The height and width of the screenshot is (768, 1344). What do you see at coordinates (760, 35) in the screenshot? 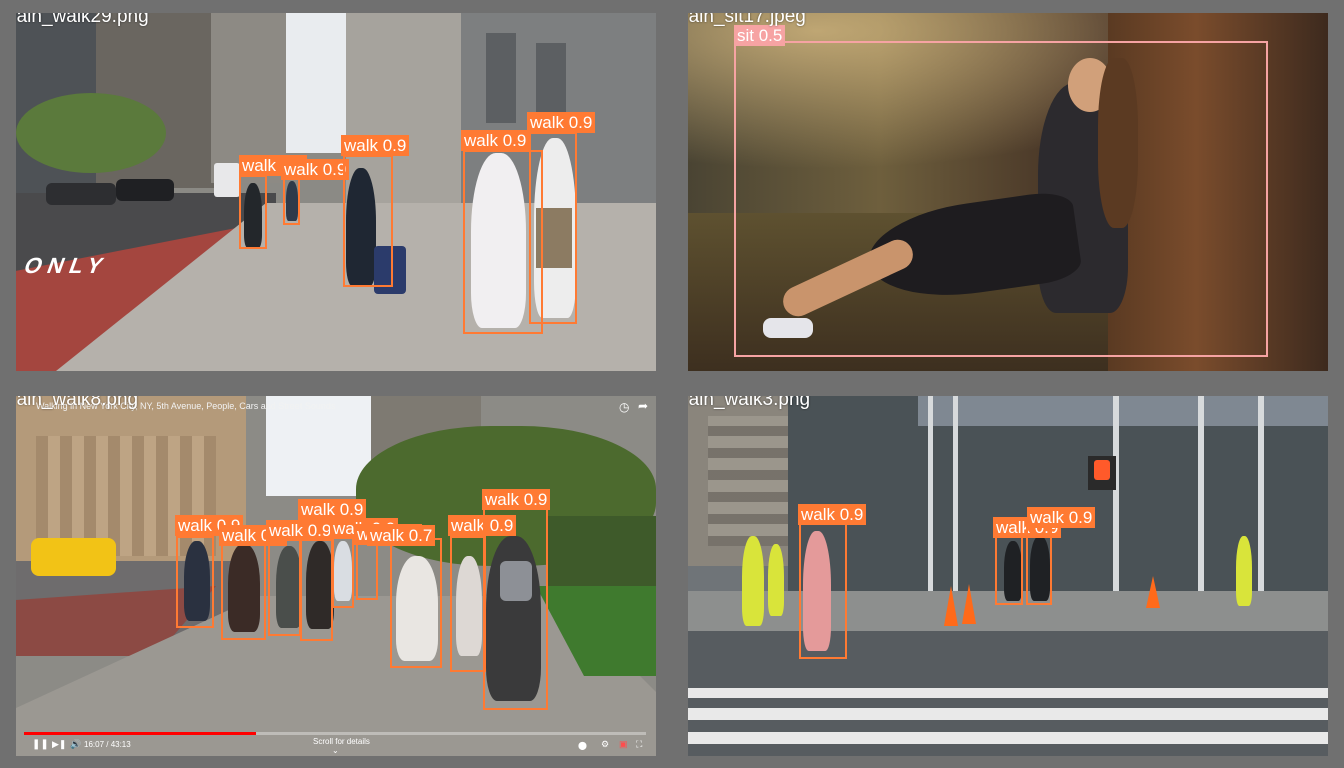
I see `detection-label: sit 0.5` at bounding box center [760, 35].